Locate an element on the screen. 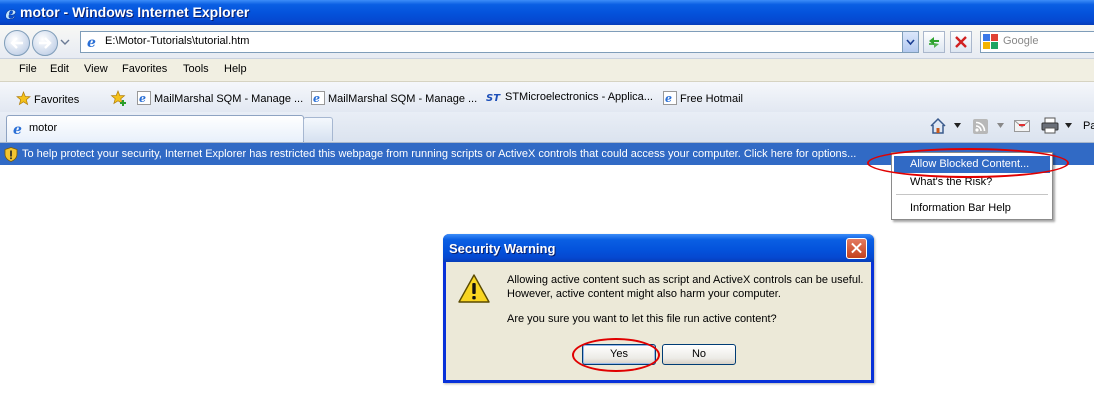 This screenshot has width=1094, height=399. forward-arrow-icon is located at coordinates (45, 43).